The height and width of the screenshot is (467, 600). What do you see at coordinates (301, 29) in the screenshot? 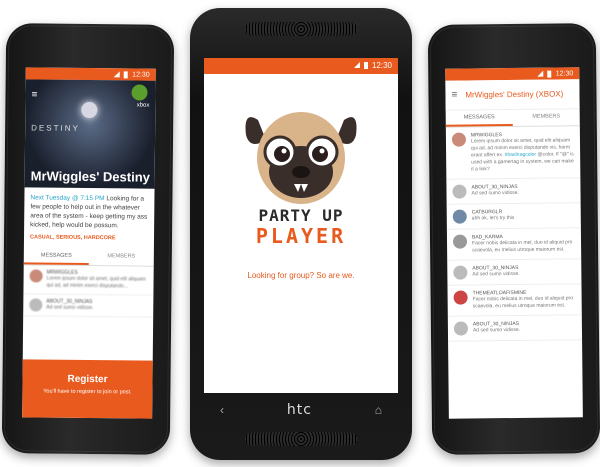
I see `top-speaker` at bounding box center [301, 29].